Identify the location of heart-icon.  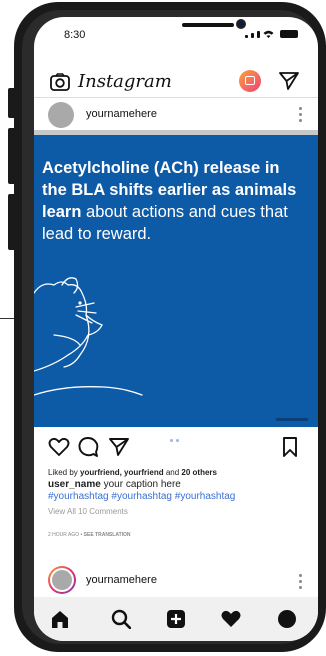
(59, 447).